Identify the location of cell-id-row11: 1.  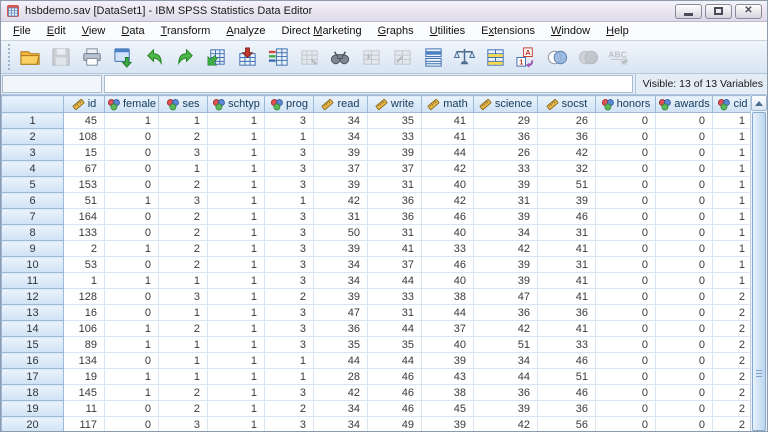
(84, 280).